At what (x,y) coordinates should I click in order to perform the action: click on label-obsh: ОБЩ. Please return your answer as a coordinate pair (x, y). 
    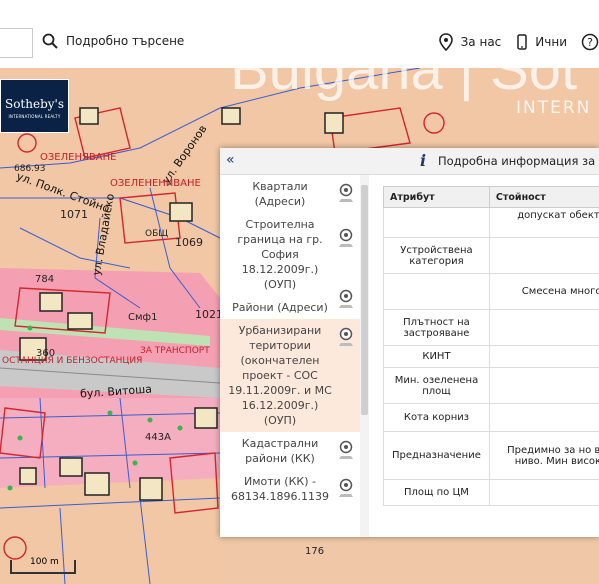
    Looking at the image, I should click on (157, 234).